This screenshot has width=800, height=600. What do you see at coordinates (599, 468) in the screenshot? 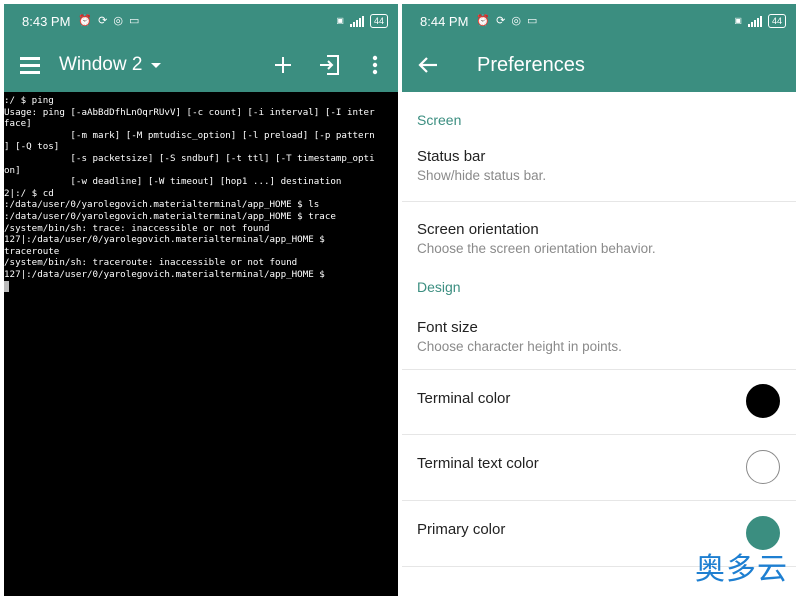
I see `pref-terminal-text-color: Terminal text color` at bounding box center [599, 468].